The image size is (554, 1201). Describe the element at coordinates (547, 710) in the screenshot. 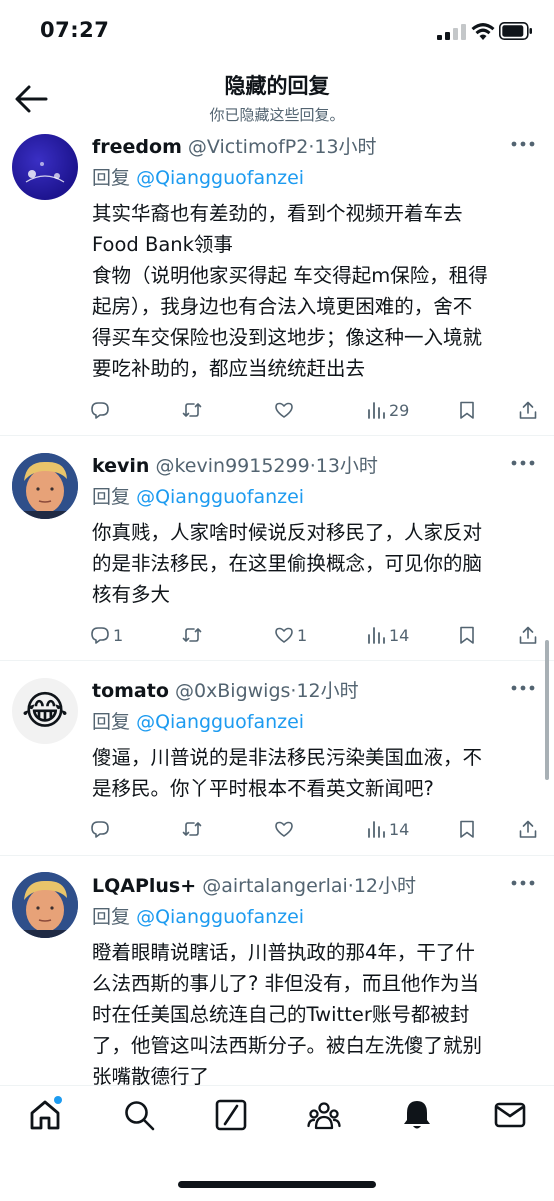

I see `scrollbar-thumb` at that location.